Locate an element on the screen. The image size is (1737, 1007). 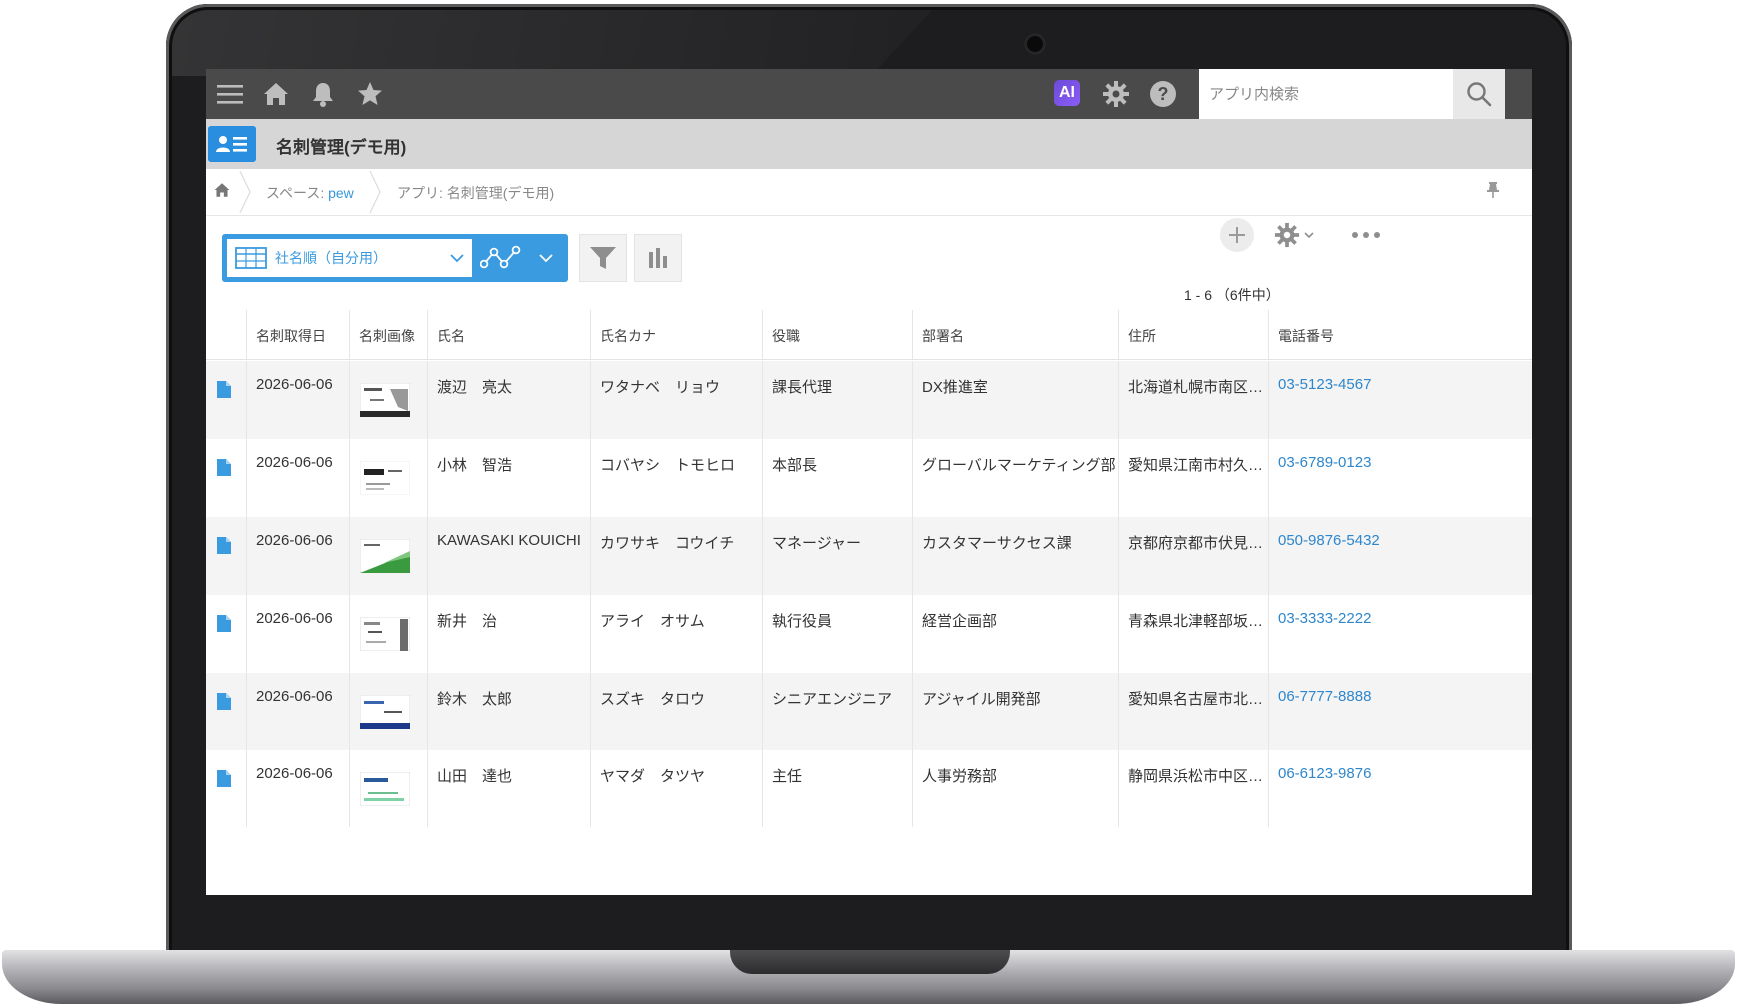
filter-button is located at coordinates (603, 258).